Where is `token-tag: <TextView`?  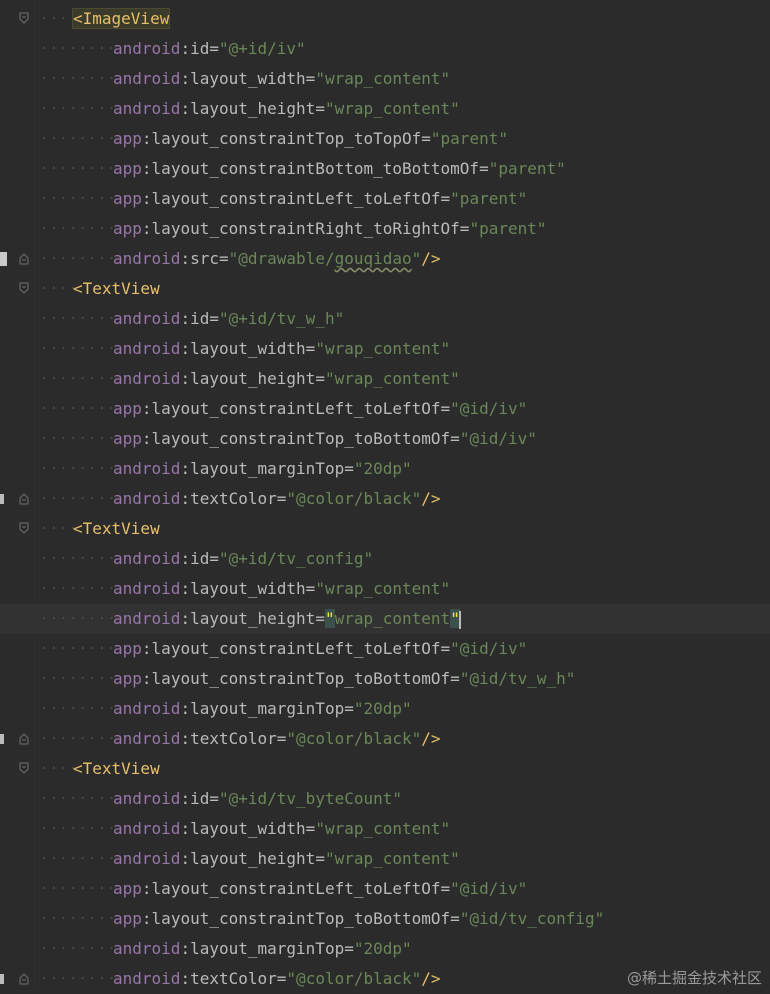
token-tag: <TextView is located at coordinates (116, 288).